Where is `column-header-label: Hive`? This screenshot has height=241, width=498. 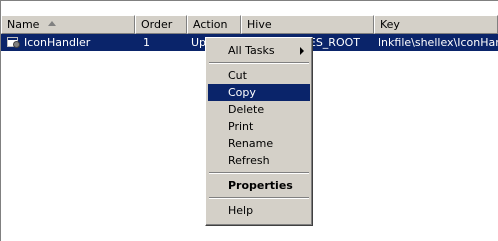
column-header-label: Hive is located at coordinates (259, 24).